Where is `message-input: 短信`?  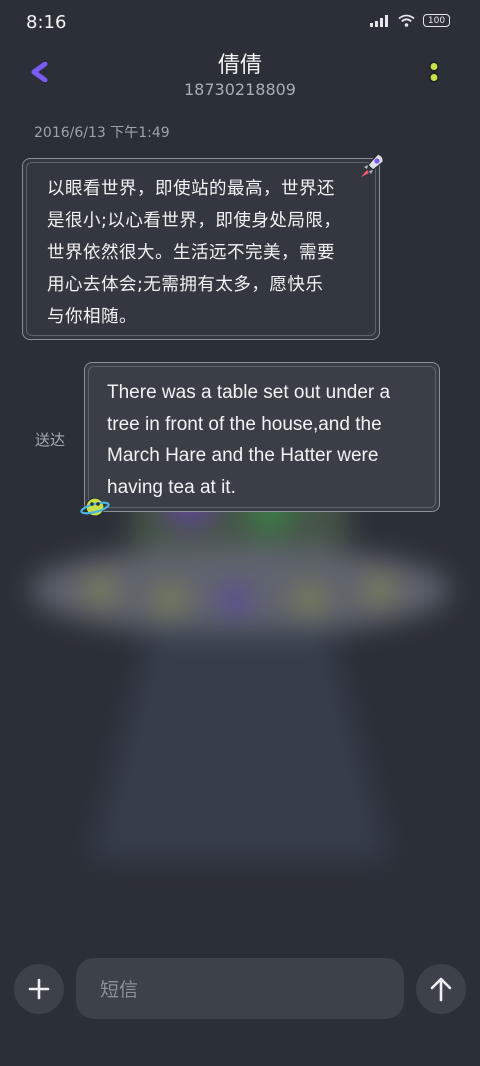
message-input: 短信 is located at coordinates (240, 988).